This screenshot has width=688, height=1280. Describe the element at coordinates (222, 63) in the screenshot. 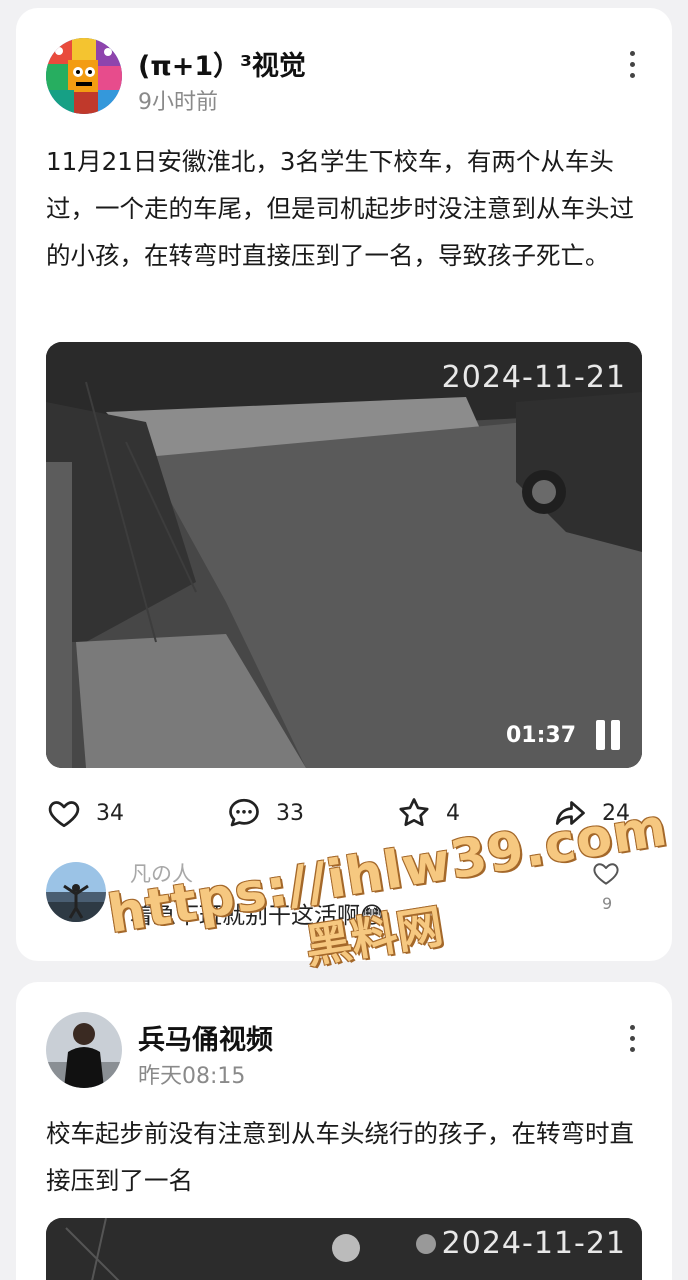

I see `author-name: (π+1）³视觉` at that location.